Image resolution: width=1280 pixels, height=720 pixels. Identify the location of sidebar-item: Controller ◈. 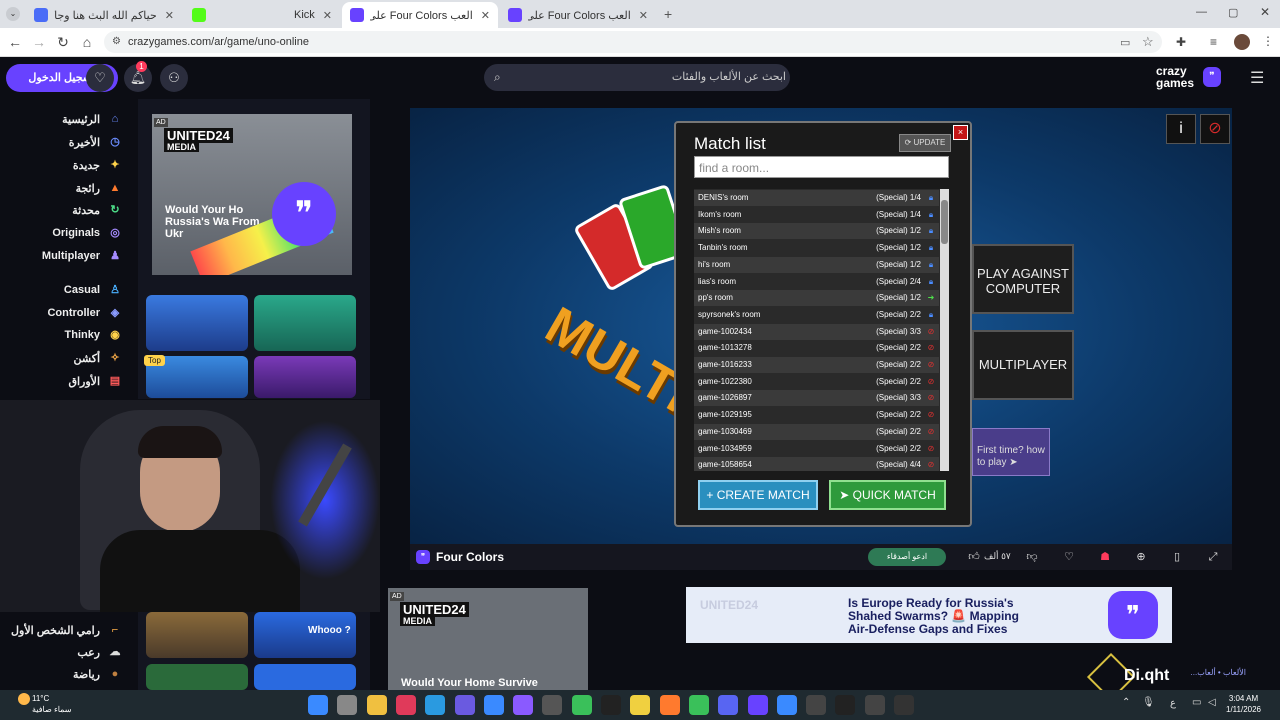
(61, 313).